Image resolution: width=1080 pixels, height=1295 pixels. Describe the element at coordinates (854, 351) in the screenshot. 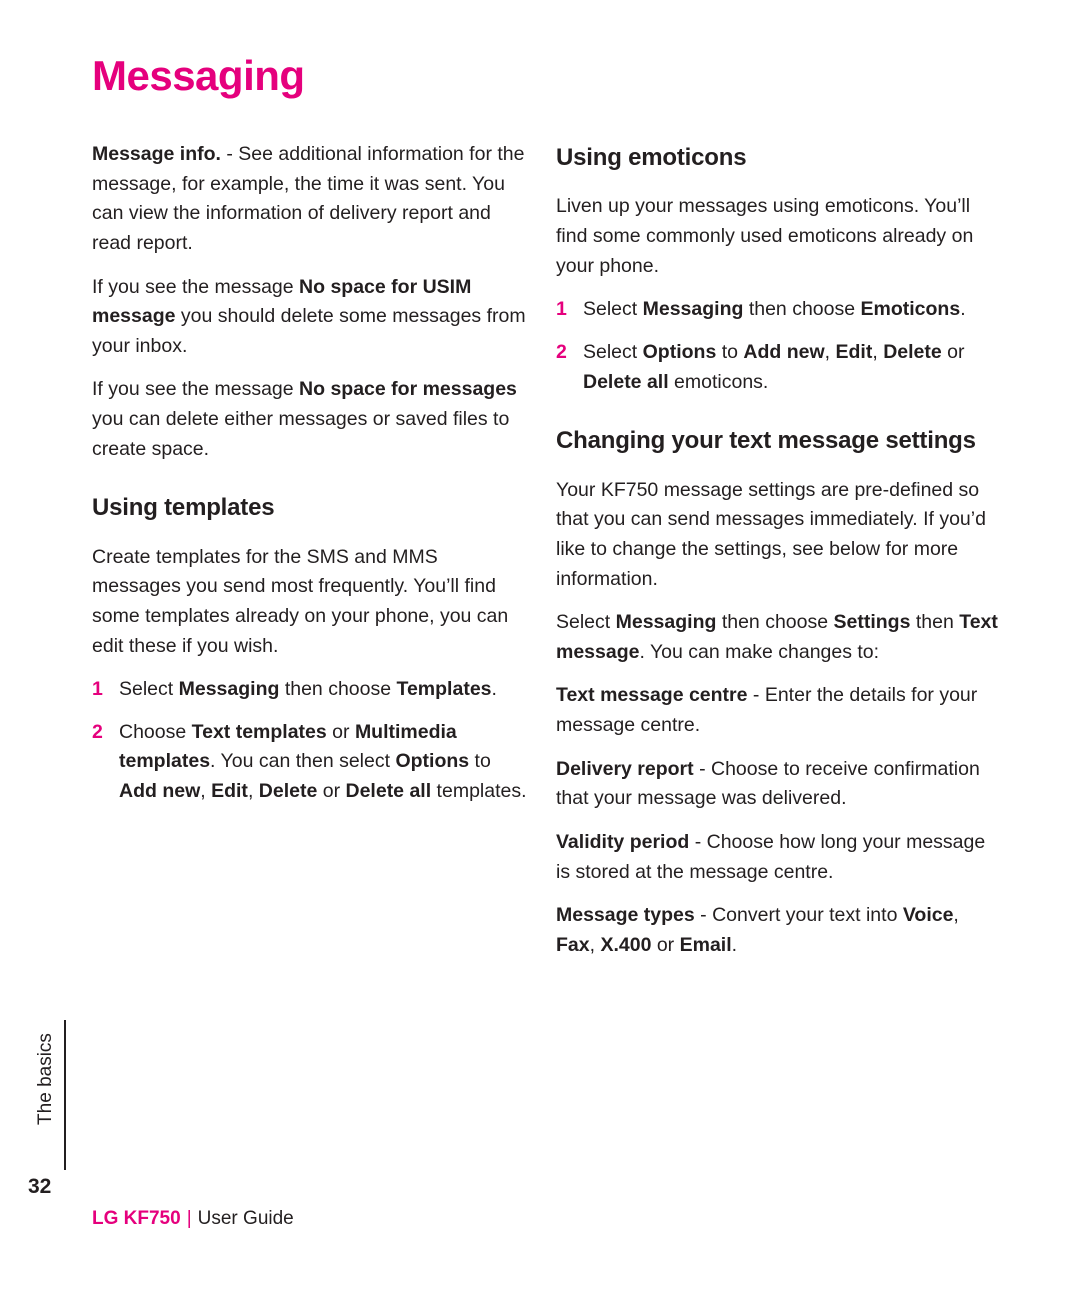

I see `r-step2-bold-edit: Edit` at that location.